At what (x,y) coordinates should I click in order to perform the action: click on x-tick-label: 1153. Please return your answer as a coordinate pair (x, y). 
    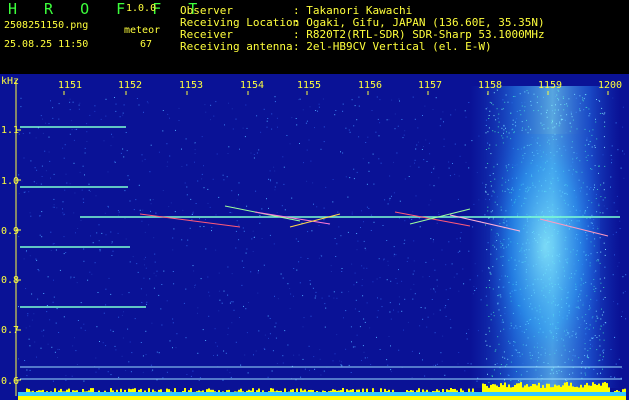
    Looking at the image, I should click on (191, 85).